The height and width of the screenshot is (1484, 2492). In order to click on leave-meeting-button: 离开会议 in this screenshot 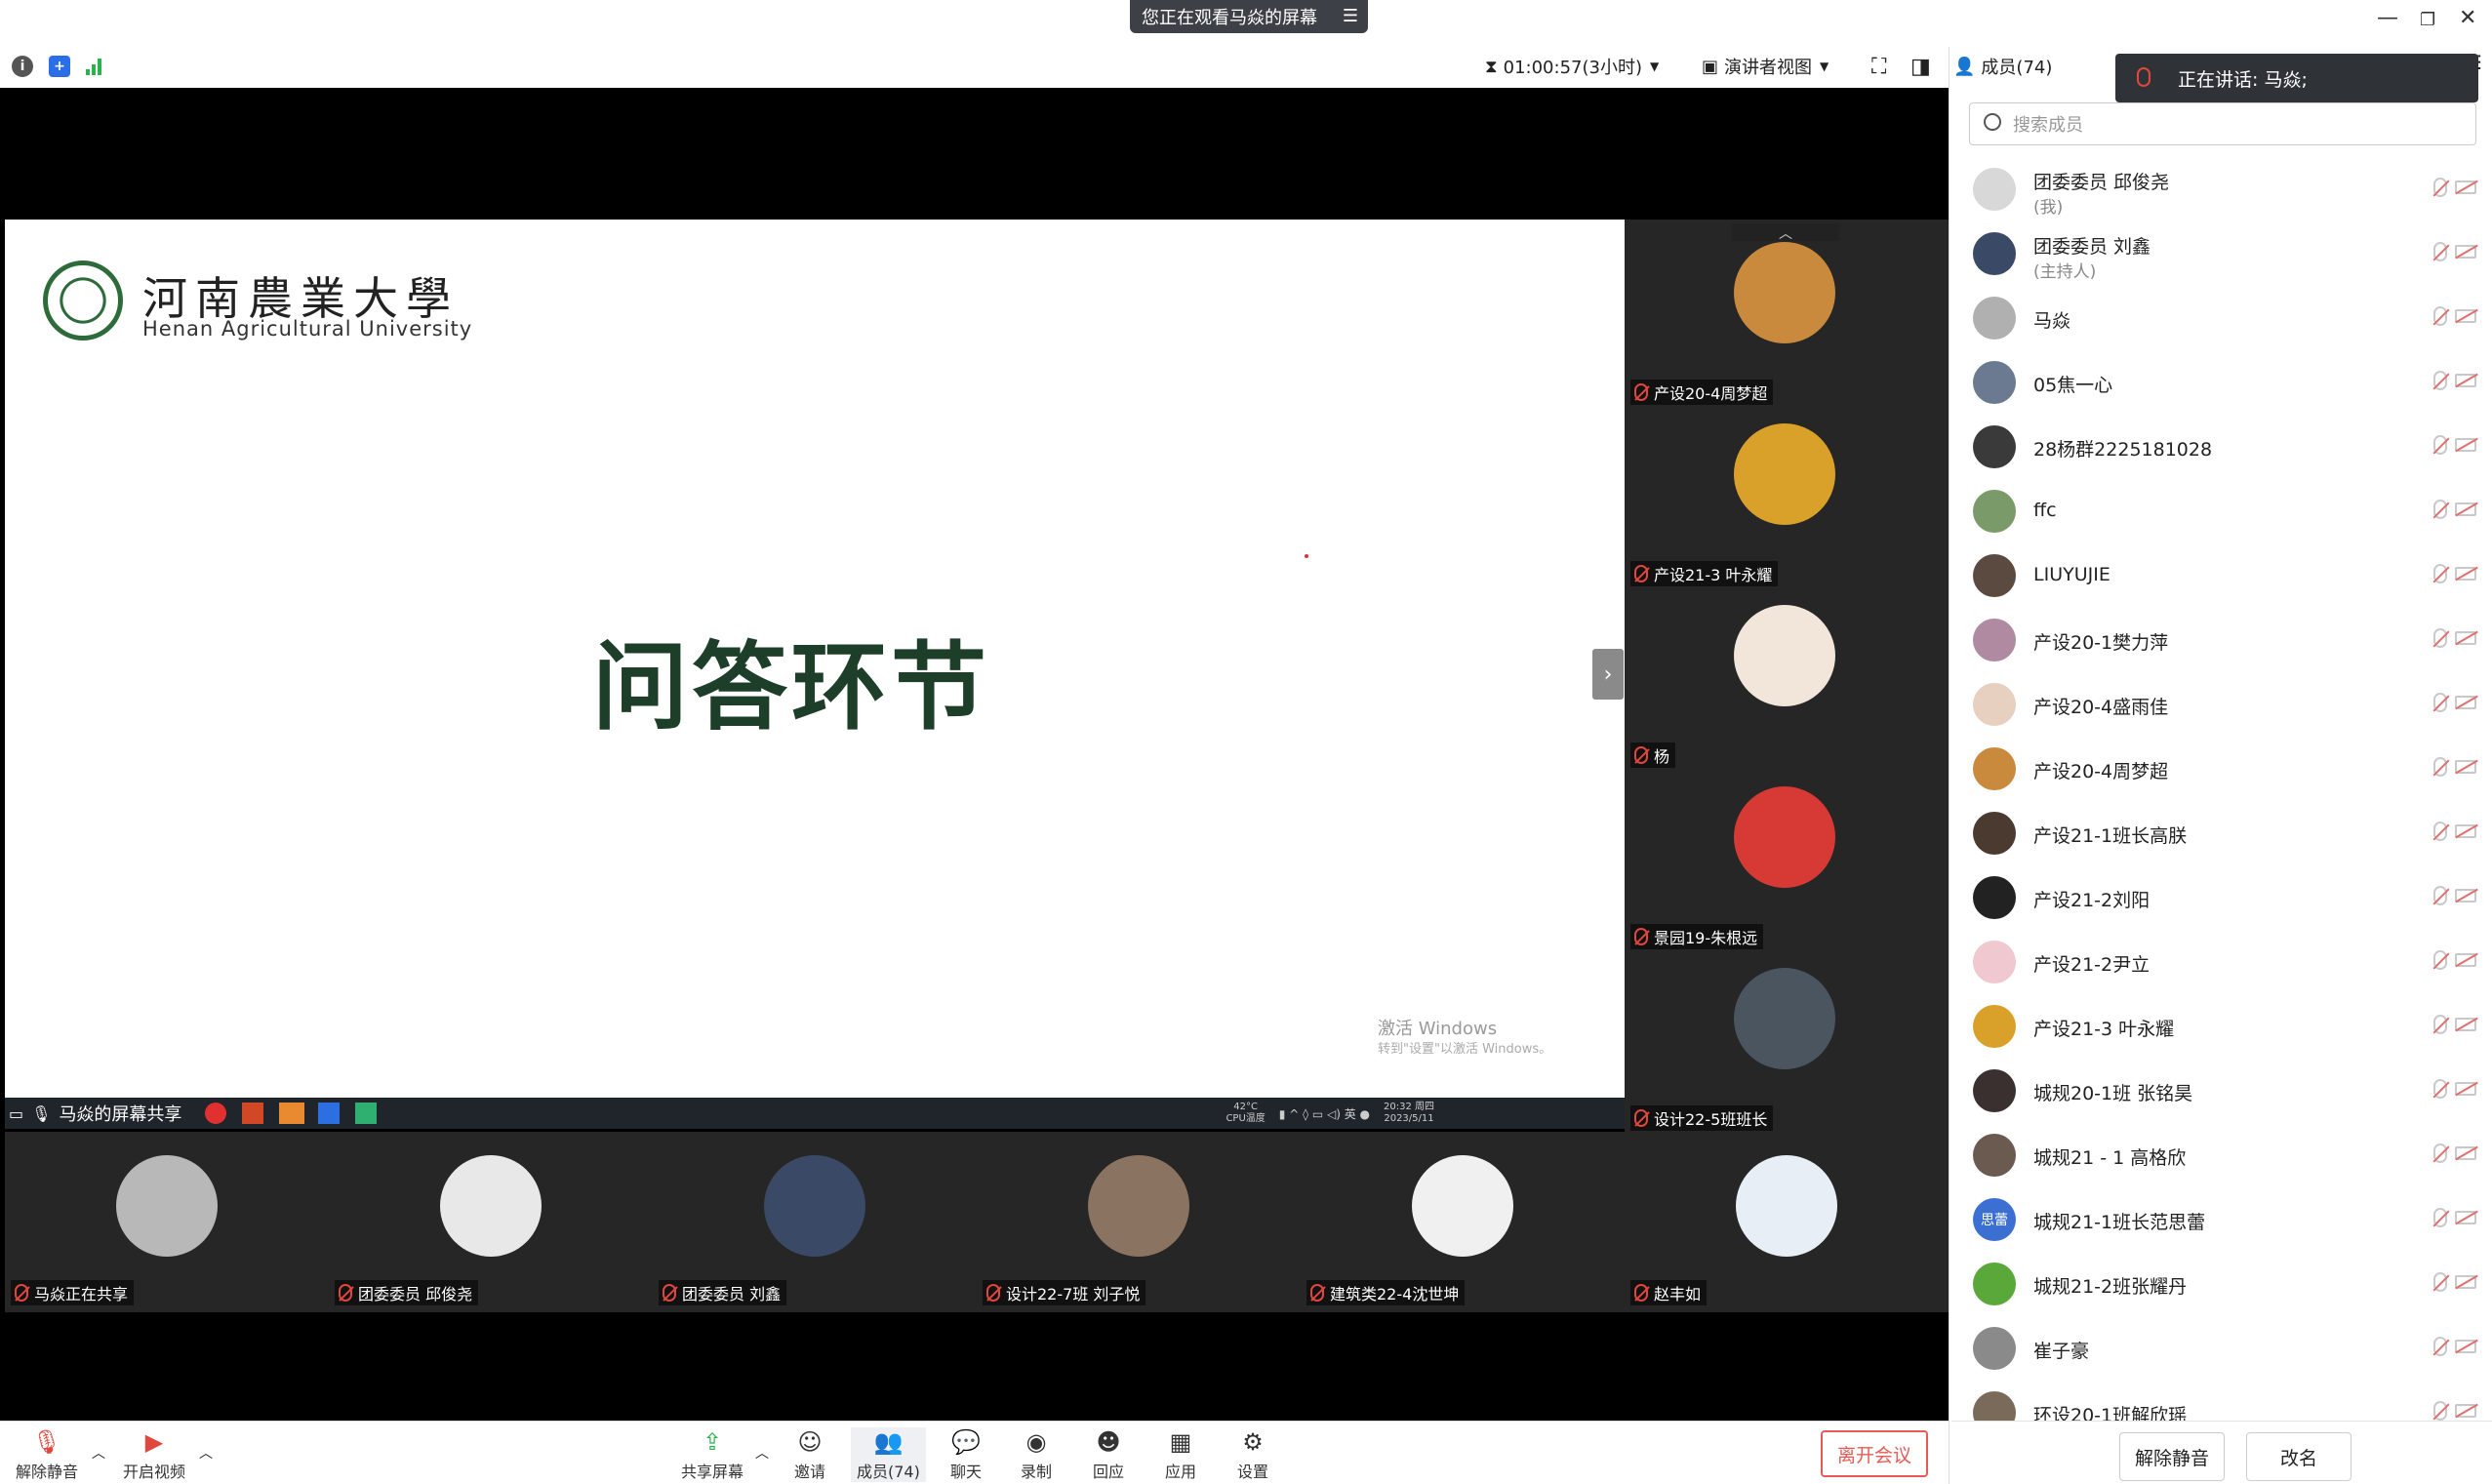, I will do `click(1874, 1453)`.